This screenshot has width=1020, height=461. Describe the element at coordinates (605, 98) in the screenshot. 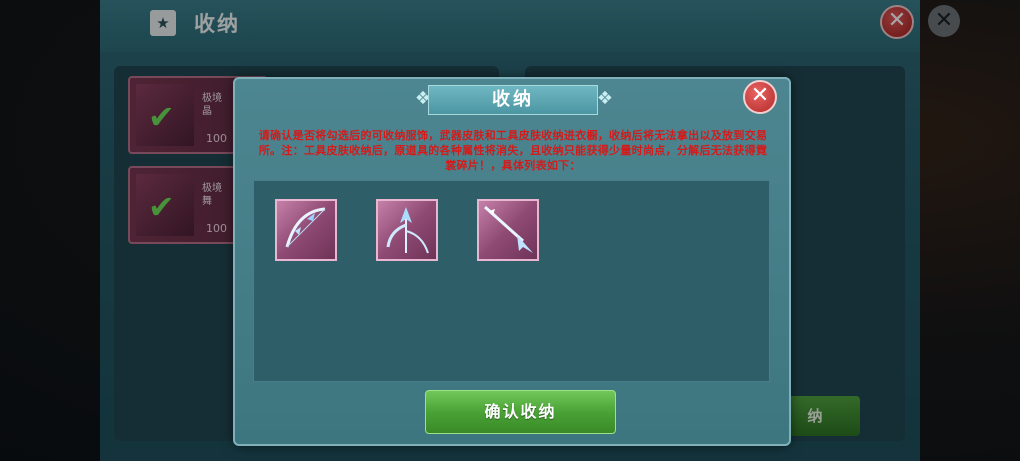

I see `ornament-right-icon: ❖` at that location.